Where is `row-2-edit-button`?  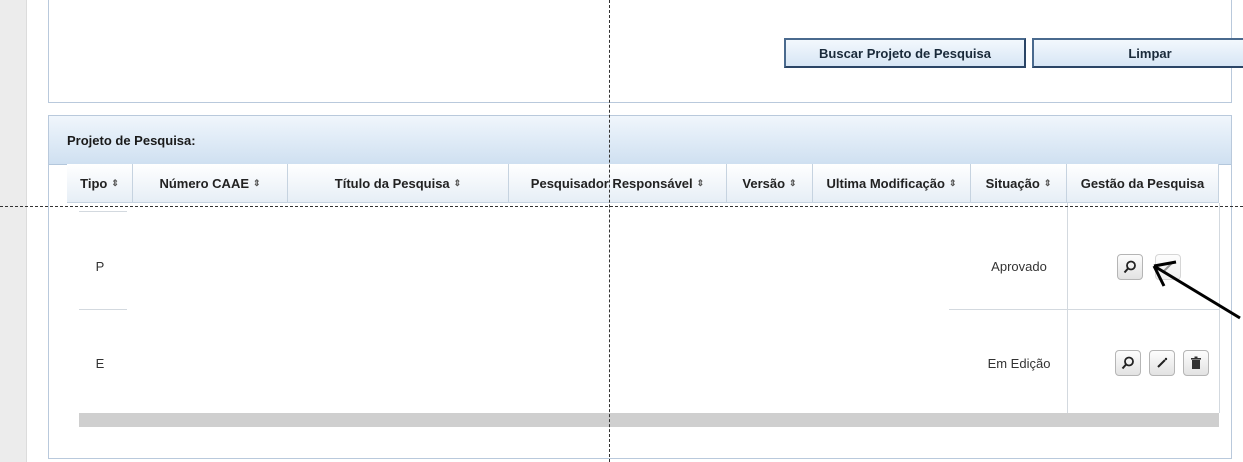 row-2-edit-button is located at coordinates (1162, 363).